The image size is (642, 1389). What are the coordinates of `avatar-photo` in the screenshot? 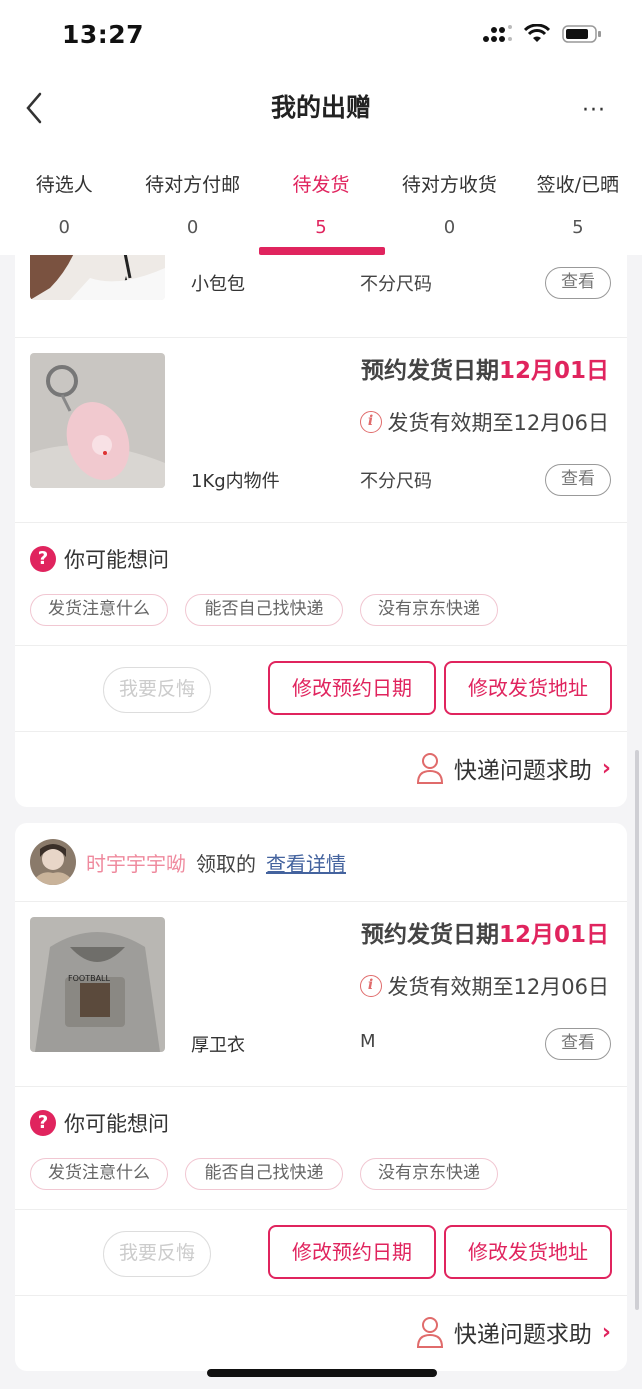 It's located at (53, 862).